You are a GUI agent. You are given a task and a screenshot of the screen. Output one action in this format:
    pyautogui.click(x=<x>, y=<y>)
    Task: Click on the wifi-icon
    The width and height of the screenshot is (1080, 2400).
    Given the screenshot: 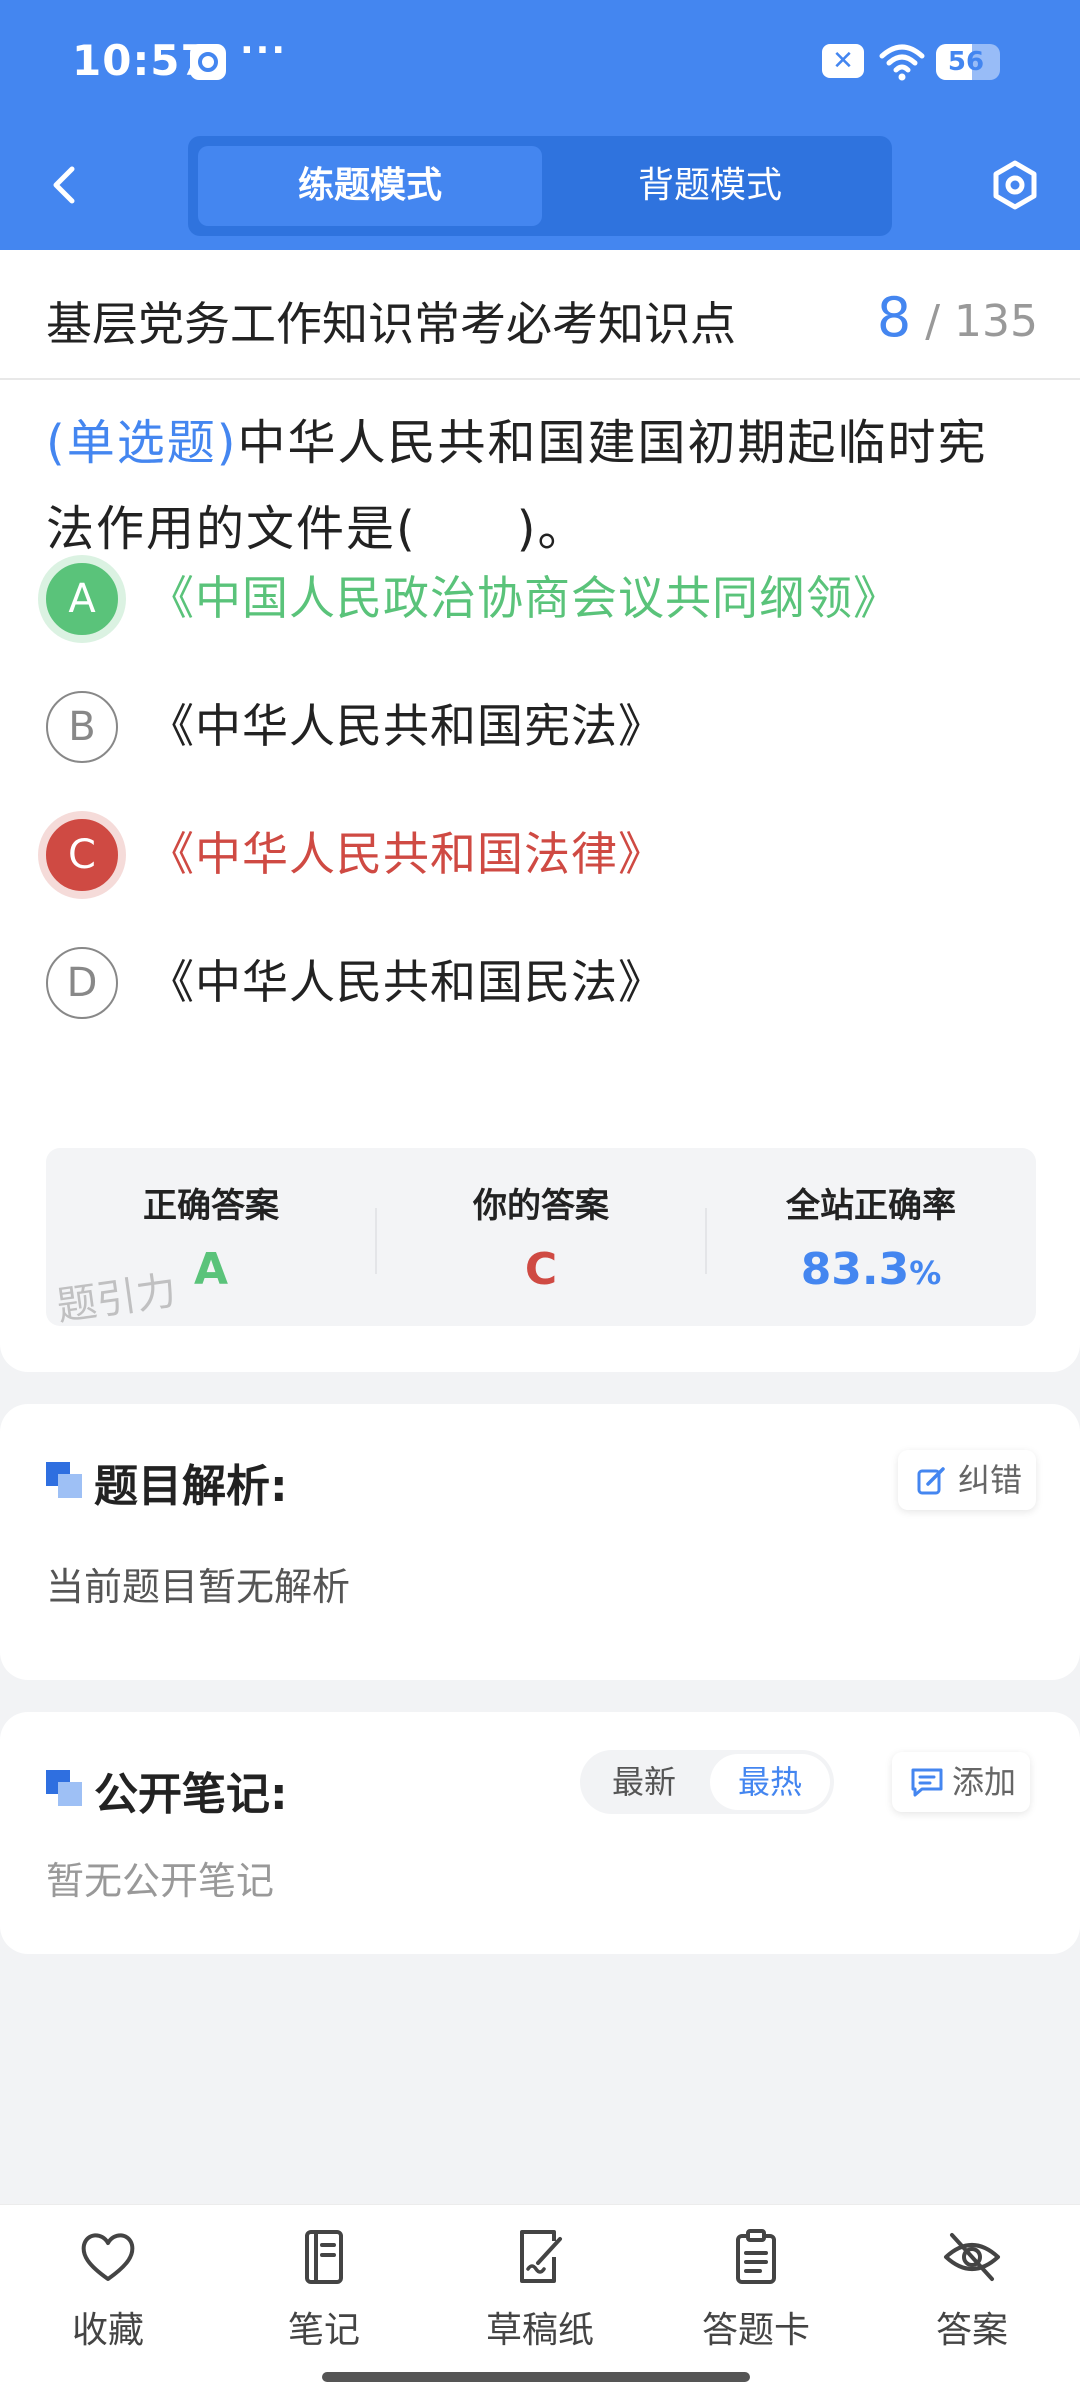 What is the action you would take?
    pyautogui.click(x=902, y=62)
    